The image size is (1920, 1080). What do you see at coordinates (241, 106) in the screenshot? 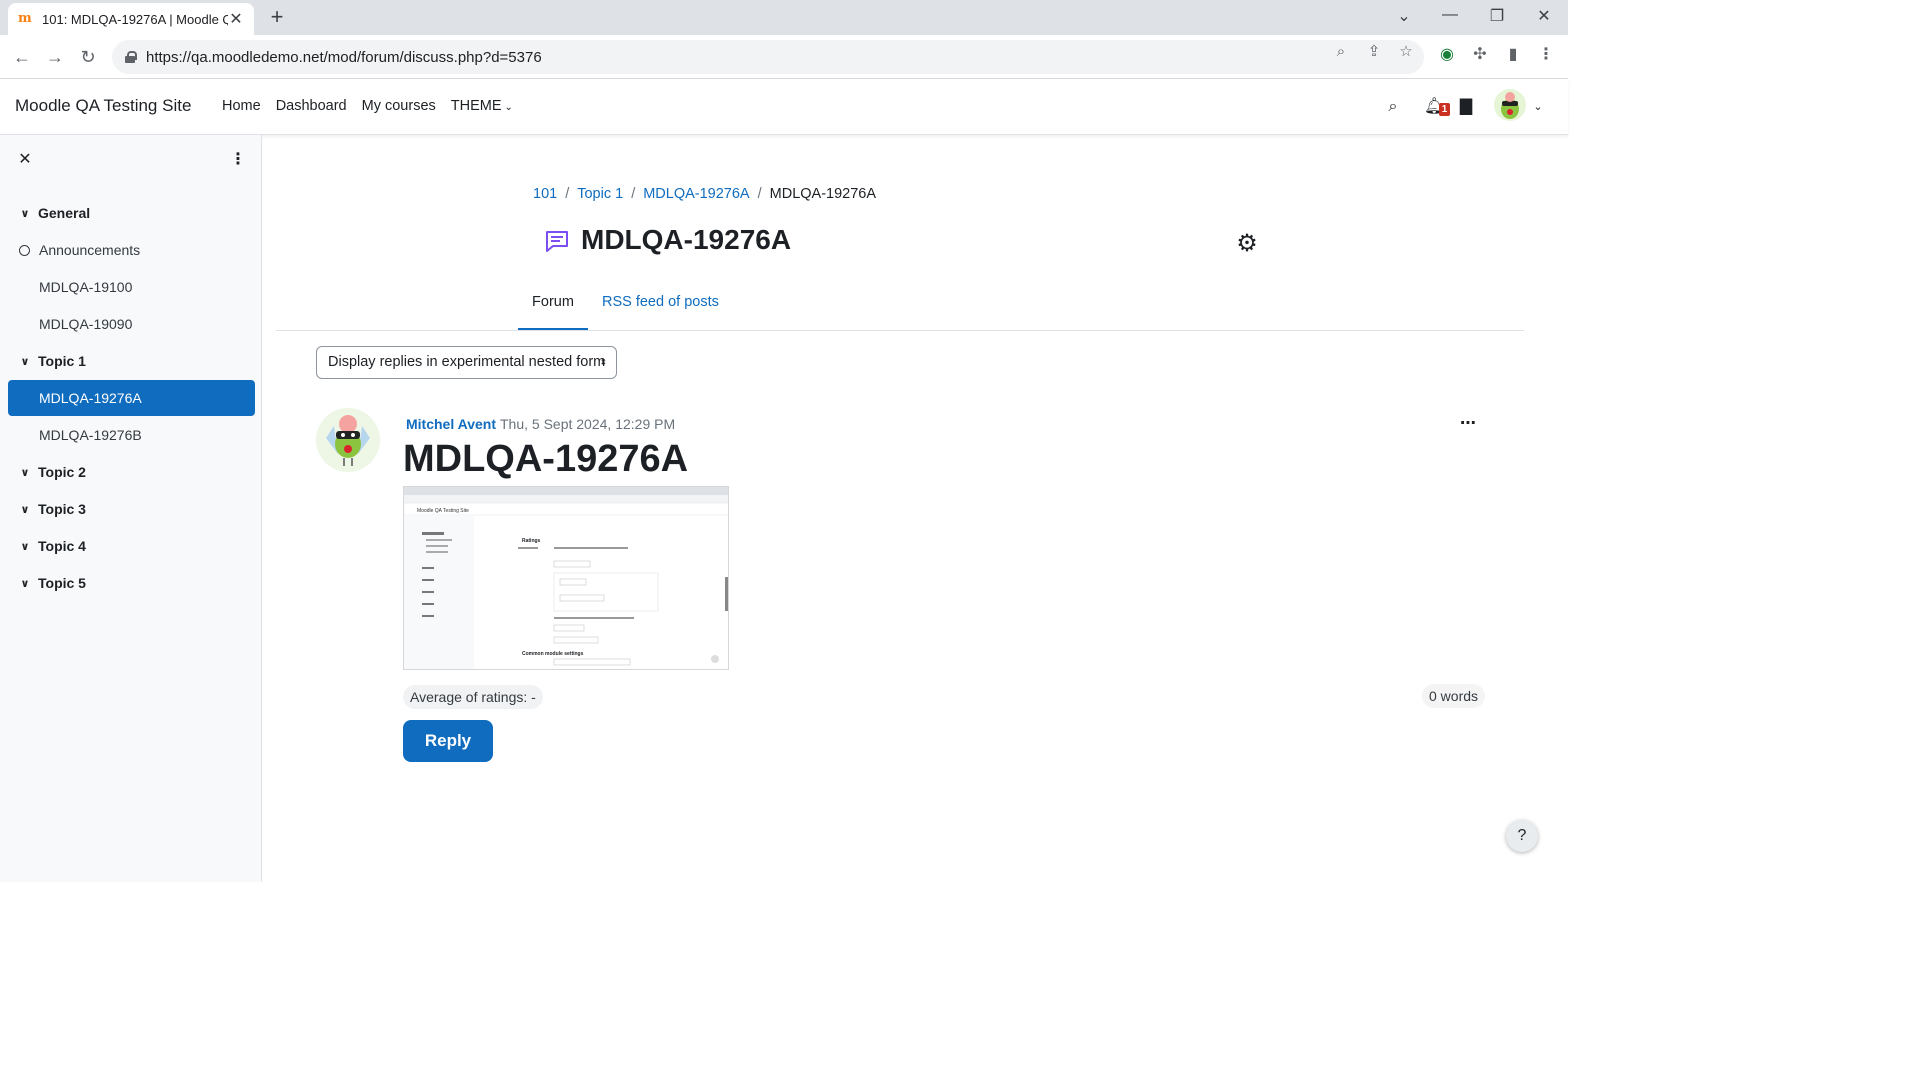
I see `nav-home: Home` at bounding box center [241, 106].